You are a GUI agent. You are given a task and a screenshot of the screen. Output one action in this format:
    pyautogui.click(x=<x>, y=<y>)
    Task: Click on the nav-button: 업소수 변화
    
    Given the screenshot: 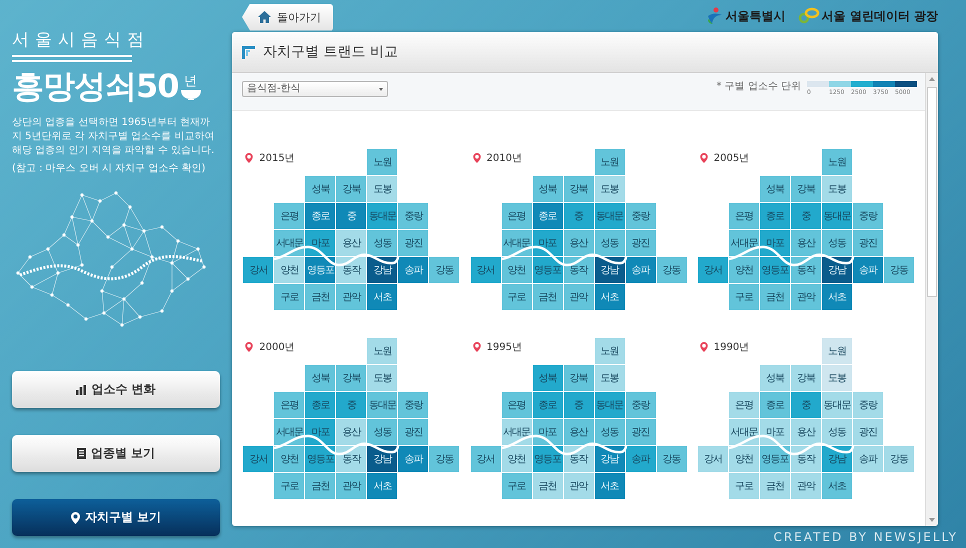 What is the action you would take?
    pyautogui.click(x=116, y=389)
    